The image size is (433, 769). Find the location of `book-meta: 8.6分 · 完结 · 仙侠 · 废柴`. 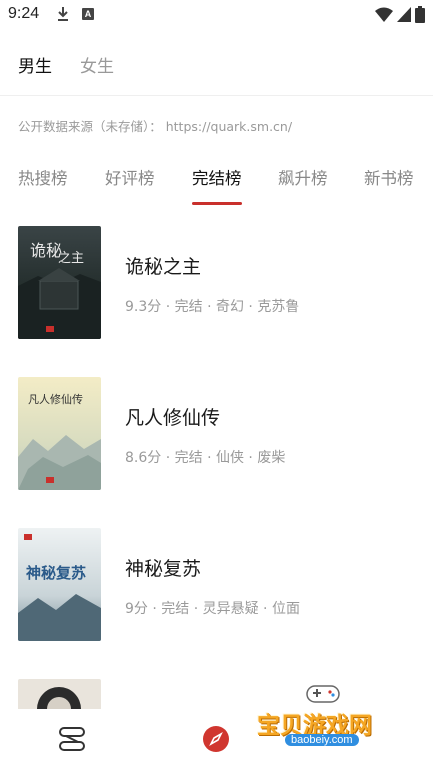

book-meta: 8.6分 · 完结 · 仙侠 · 废柴 is located at coordinates (205, 458).